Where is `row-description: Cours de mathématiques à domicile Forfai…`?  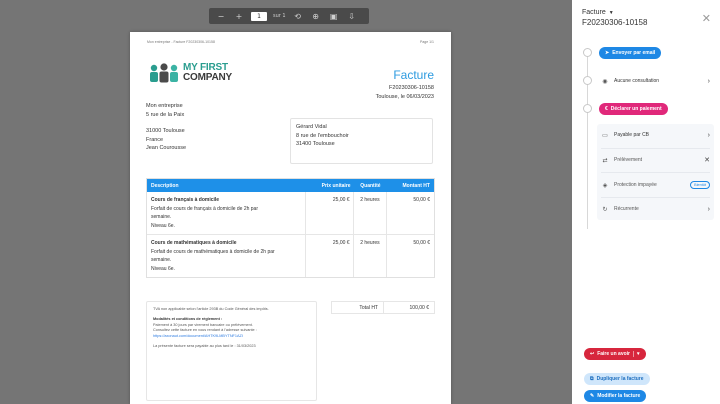 row-description: Cours de mathématiques à domicile Forfai… is located at coordinates (226, 256).